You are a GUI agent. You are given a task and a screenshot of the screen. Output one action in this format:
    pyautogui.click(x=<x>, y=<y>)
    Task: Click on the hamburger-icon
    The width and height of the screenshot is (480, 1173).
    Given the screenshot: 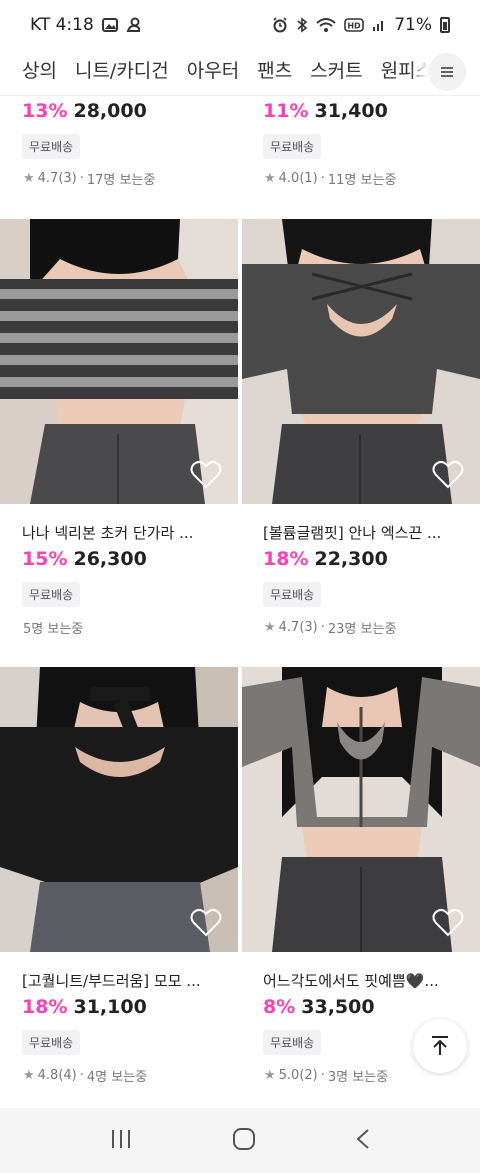 What is the action you would take?
    pyautogui.click(x=447, y=72)
    